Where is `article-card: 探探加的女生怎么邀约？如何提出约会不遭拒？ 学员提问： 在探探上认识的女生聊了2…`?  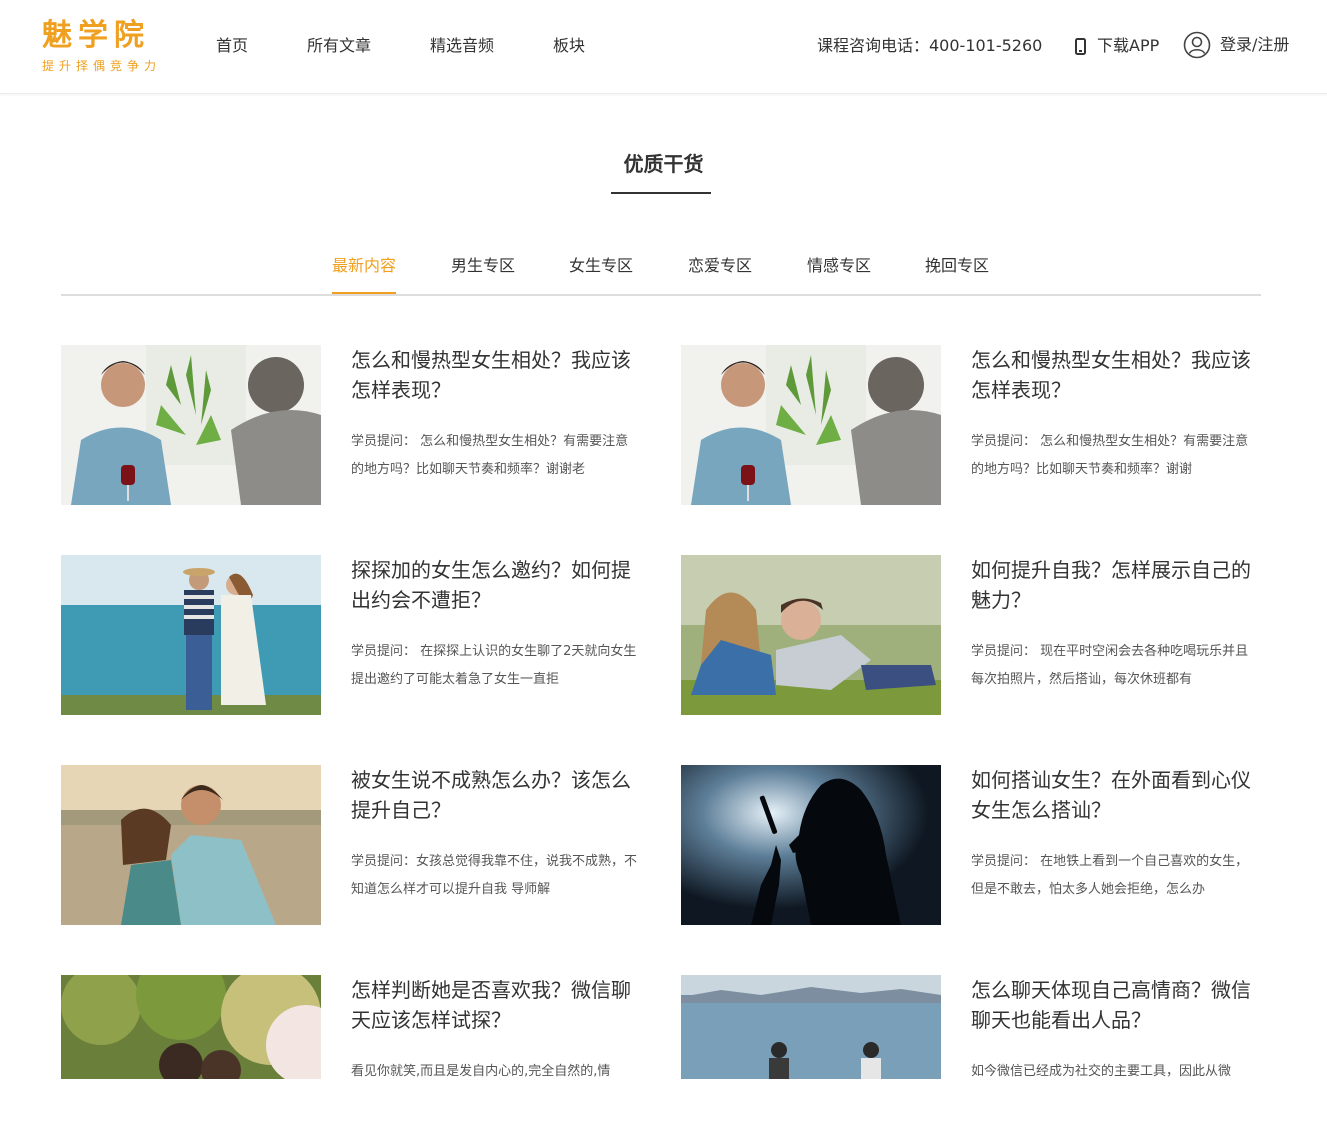
article-card: 探探加的女生怎么邀约？如何提出约会不遭拒？ 学员提问： 在探探上认识的女生聊了2… is located at coordinates (351, 635).